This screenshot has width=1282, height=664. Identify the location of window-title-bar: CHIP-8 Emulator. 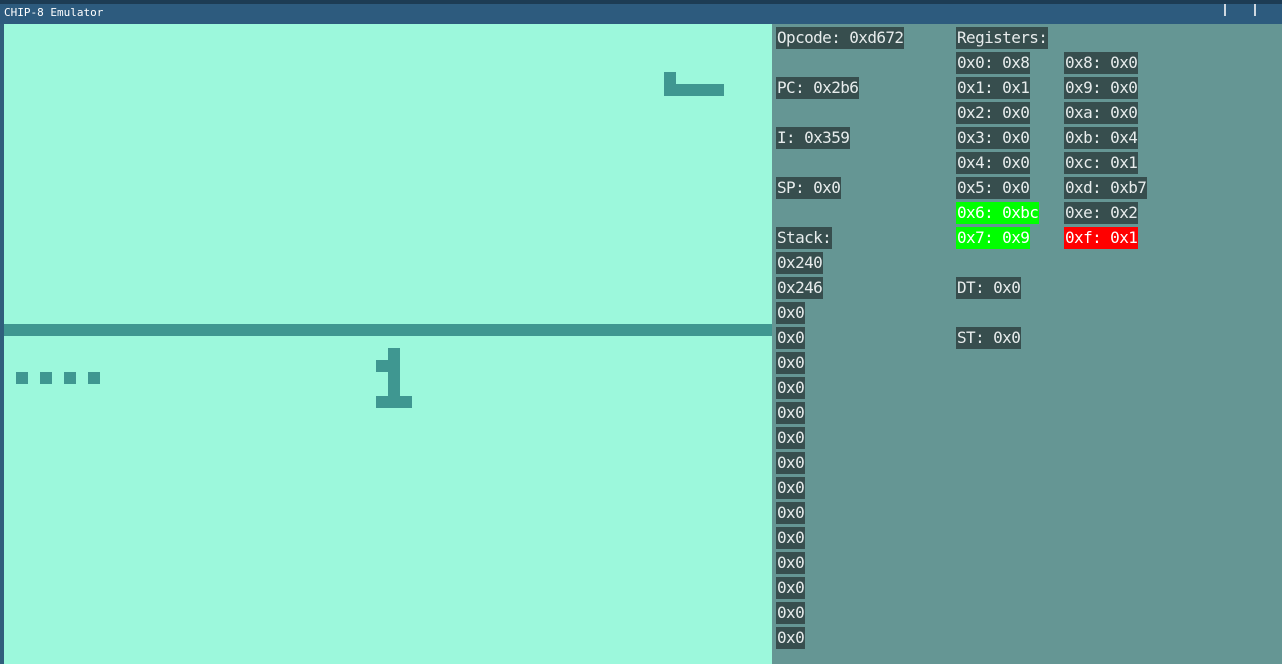
(641, 12).